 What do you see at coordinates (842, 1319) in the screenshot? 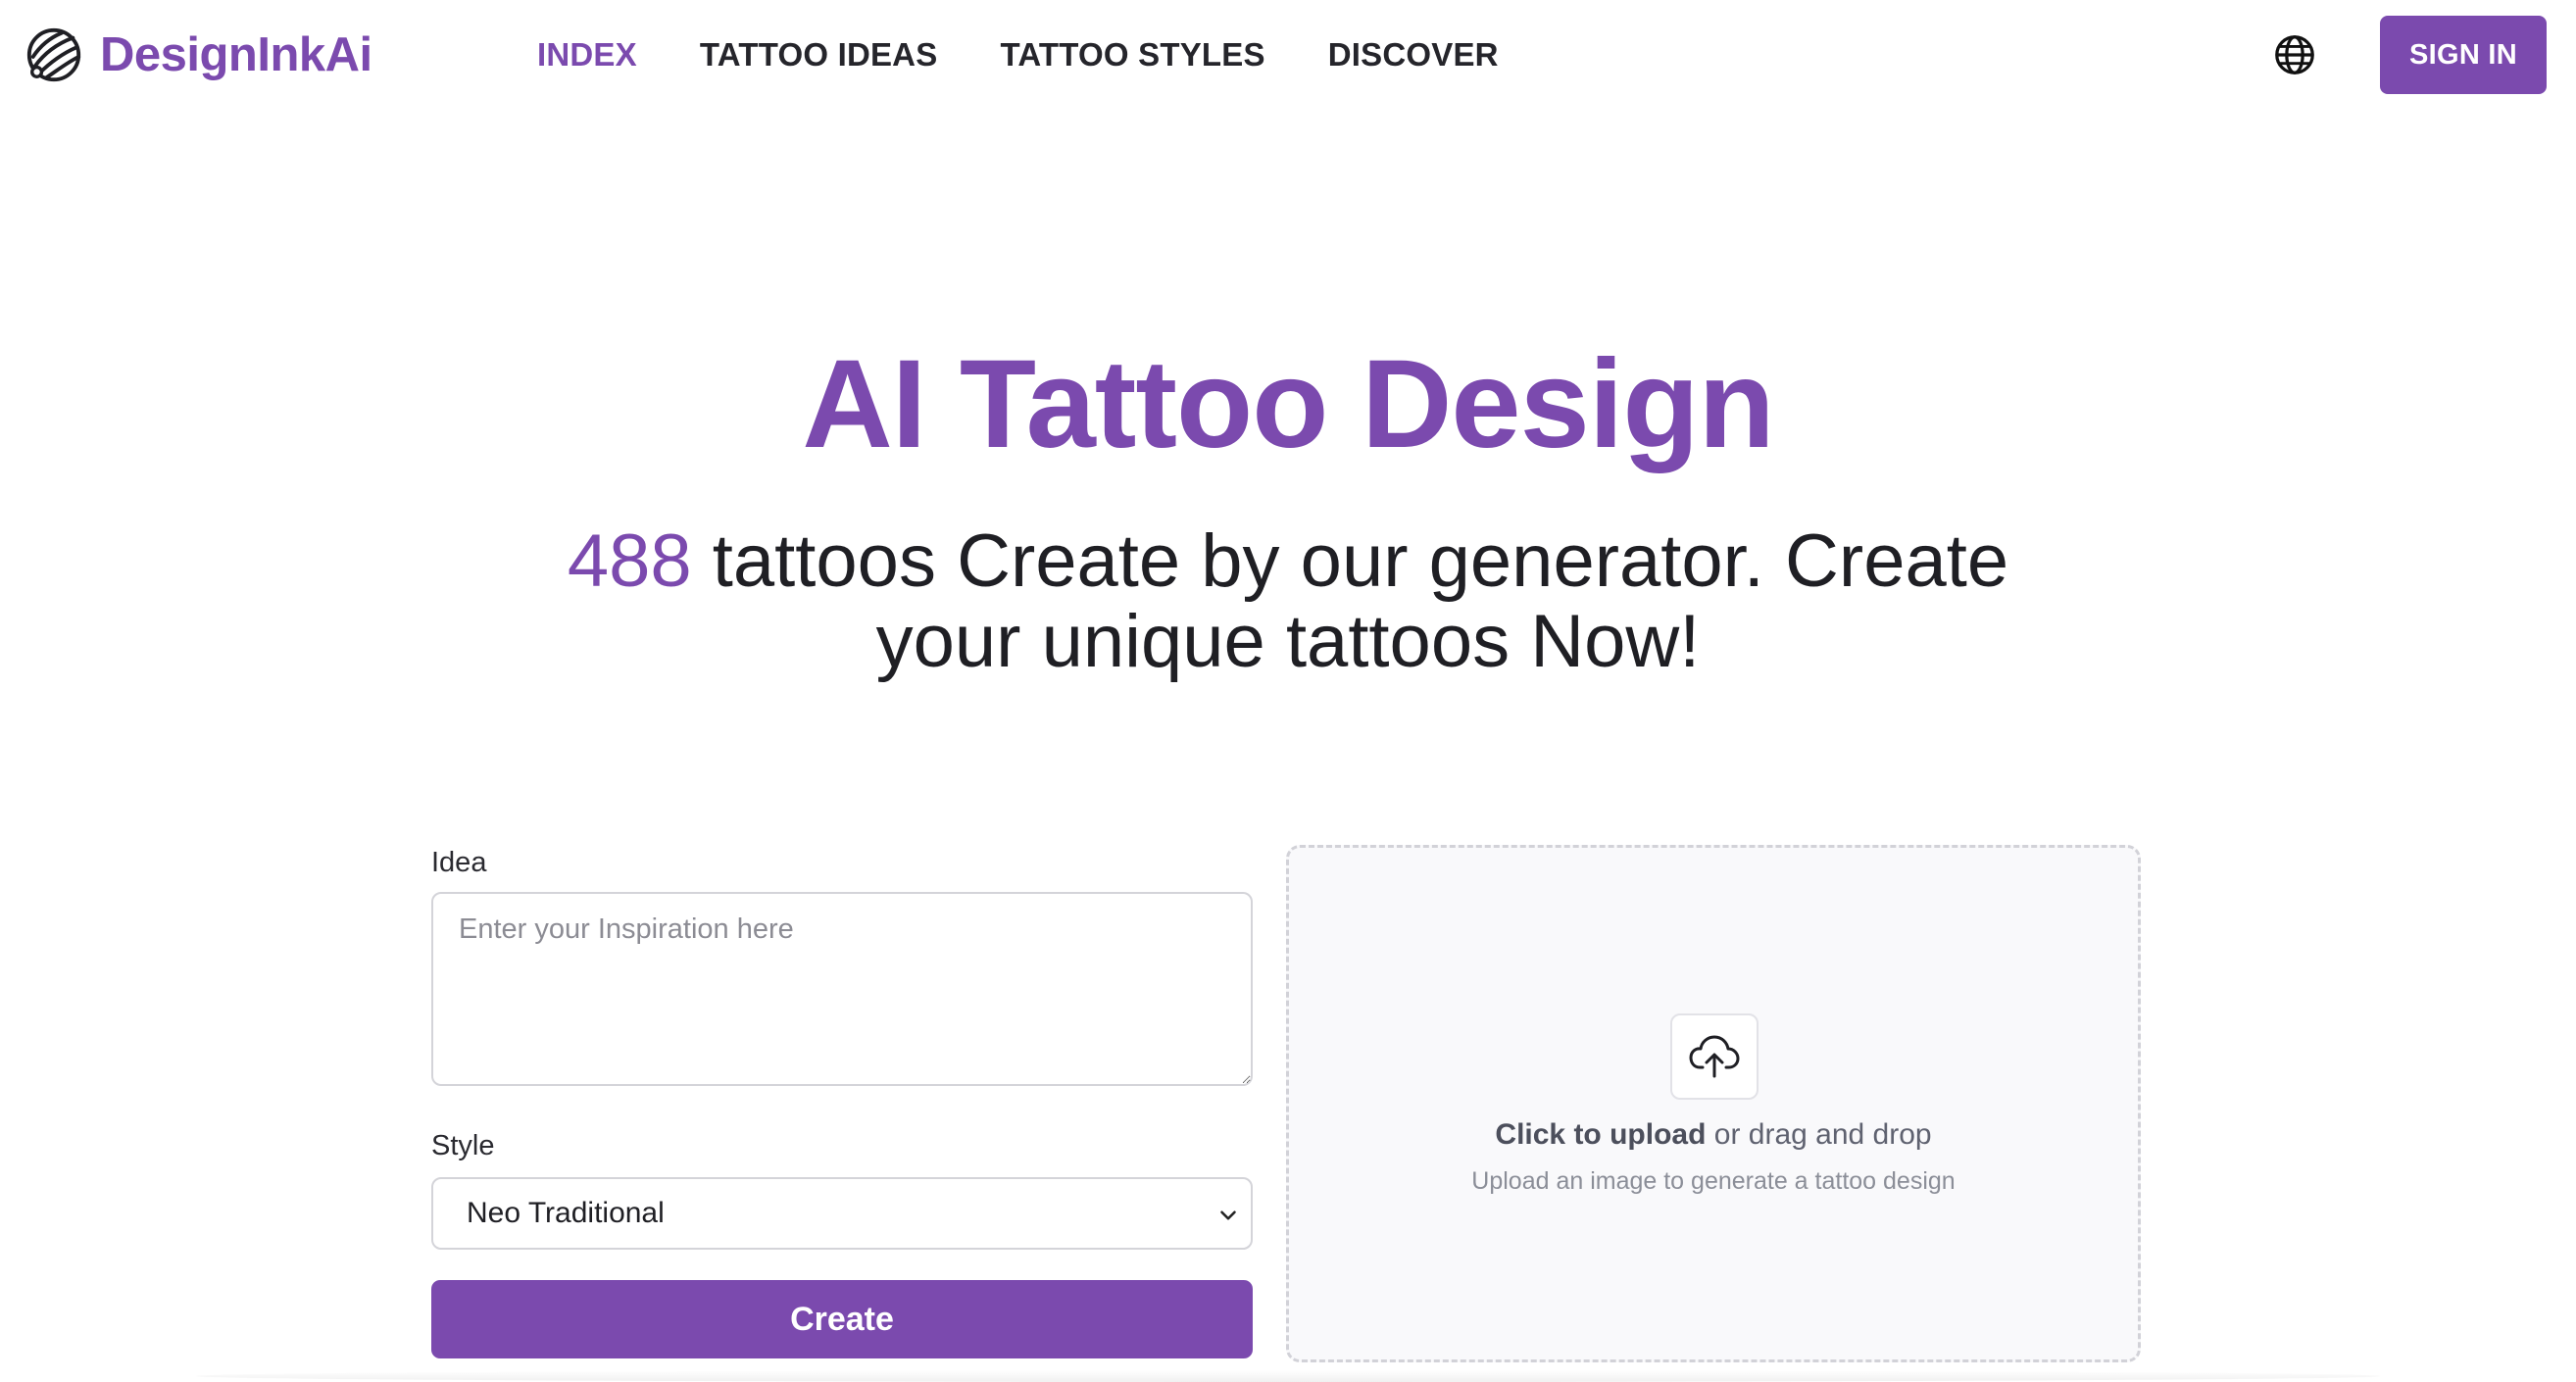
I see `create-button: Create` at bounding box center [842, 1319].